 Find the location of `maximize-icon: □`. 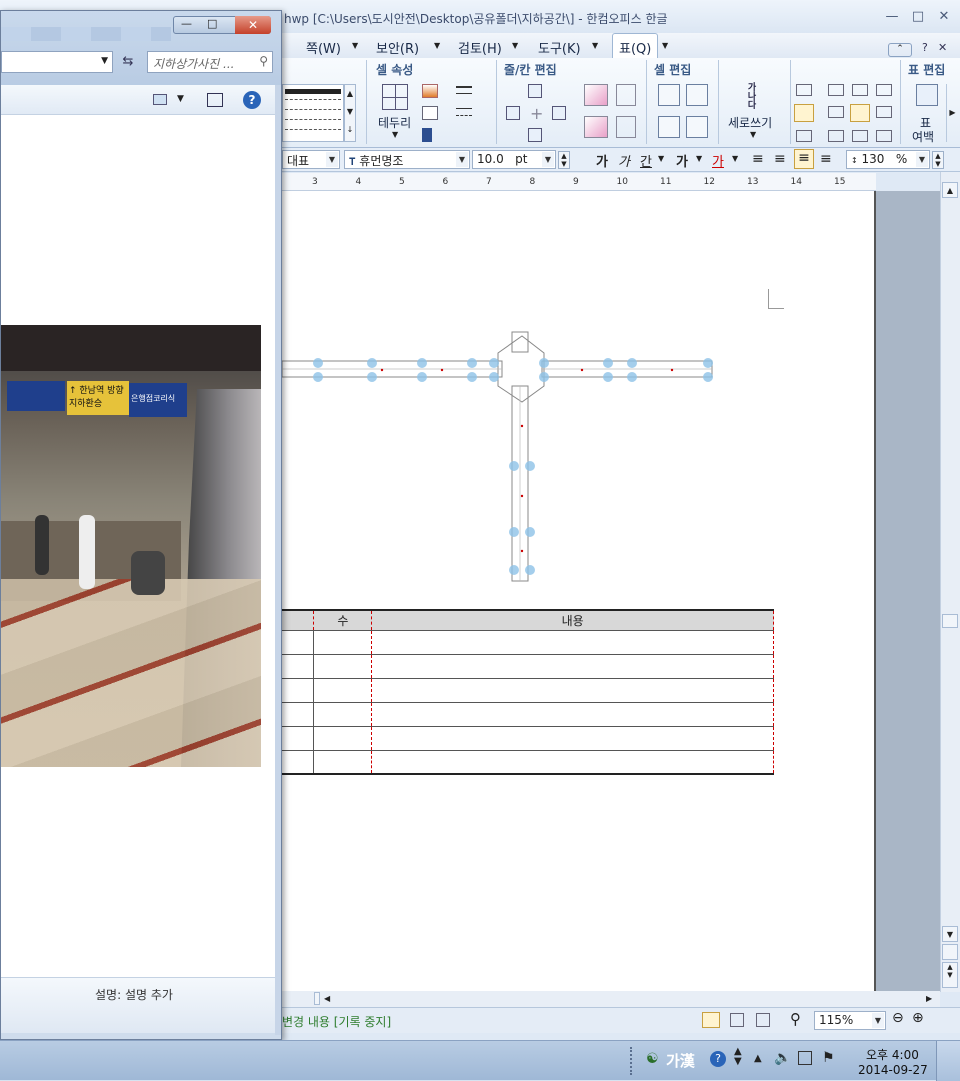

maximize-icon: □ is located at coordinates (918, 17).